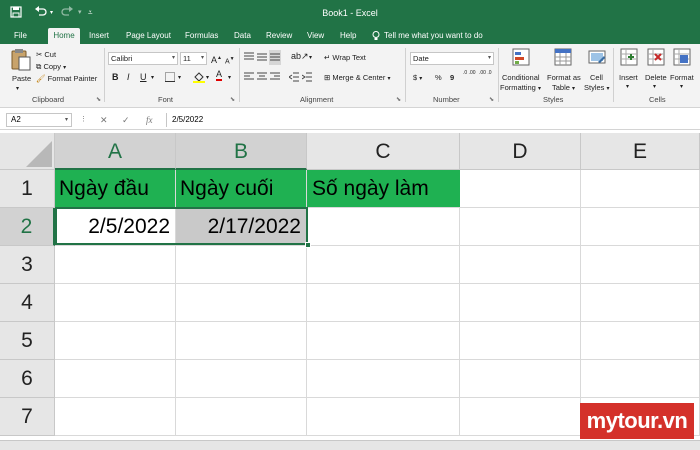 Image resolution: width=700 pixels, height=450 pixels. I want to click on cell-a2: 2/5/2022, so click(115, 227).